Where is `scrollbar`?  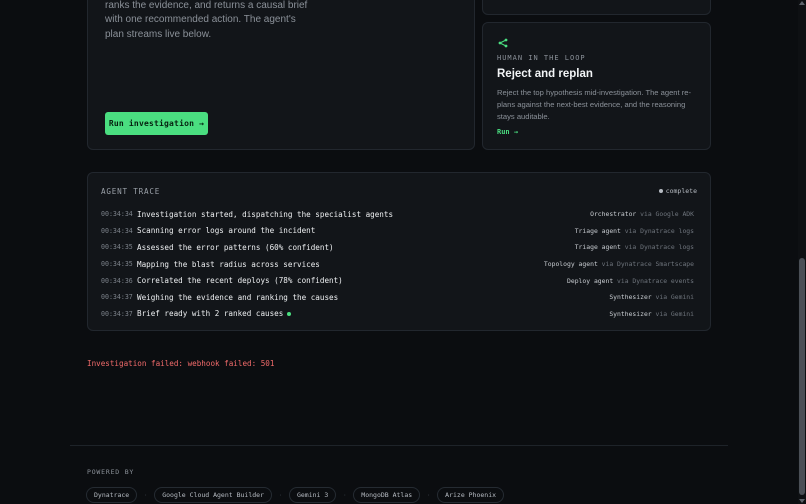
scrollbar is located at coordinates (802, 252).